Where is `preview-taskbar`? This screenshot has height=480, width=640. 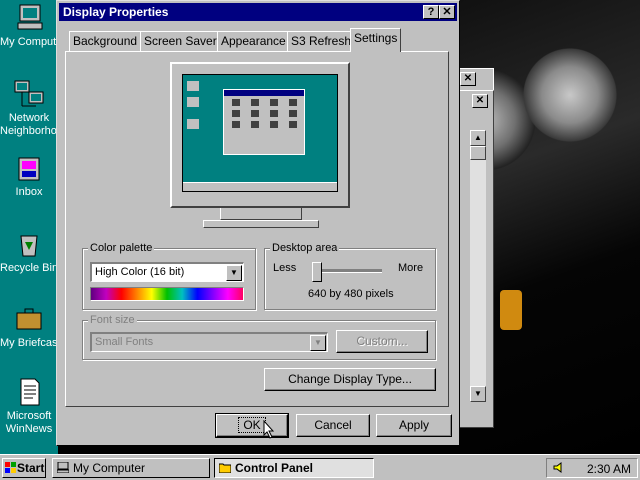
preview-taskbar is located at coordinates (260, 186).